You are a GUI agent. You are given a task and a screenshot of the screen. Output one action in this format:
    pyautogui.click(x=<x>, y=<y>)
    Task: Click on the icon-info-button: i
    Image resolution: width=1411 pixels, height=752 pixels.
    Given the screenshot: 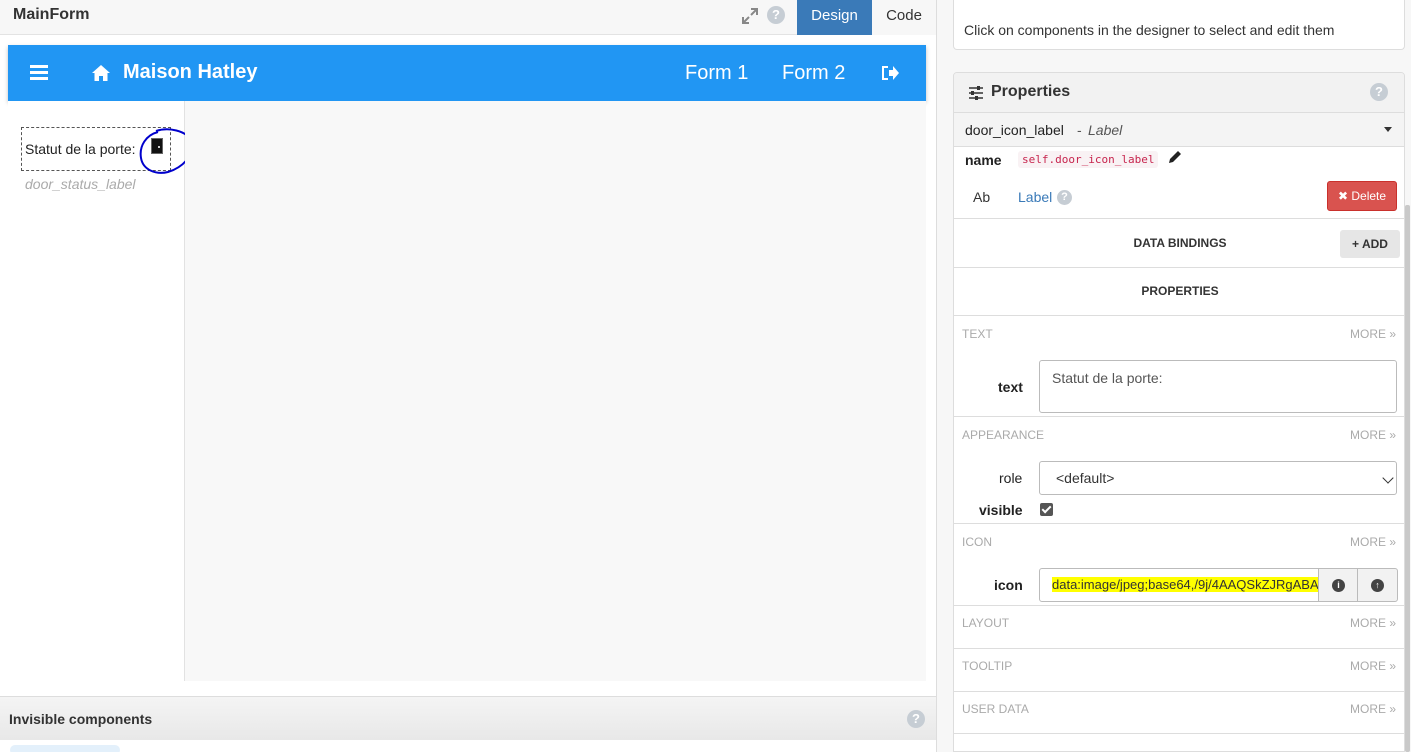 What is the action you would take?
    pyautogui.click(x=1338, y=585)
    